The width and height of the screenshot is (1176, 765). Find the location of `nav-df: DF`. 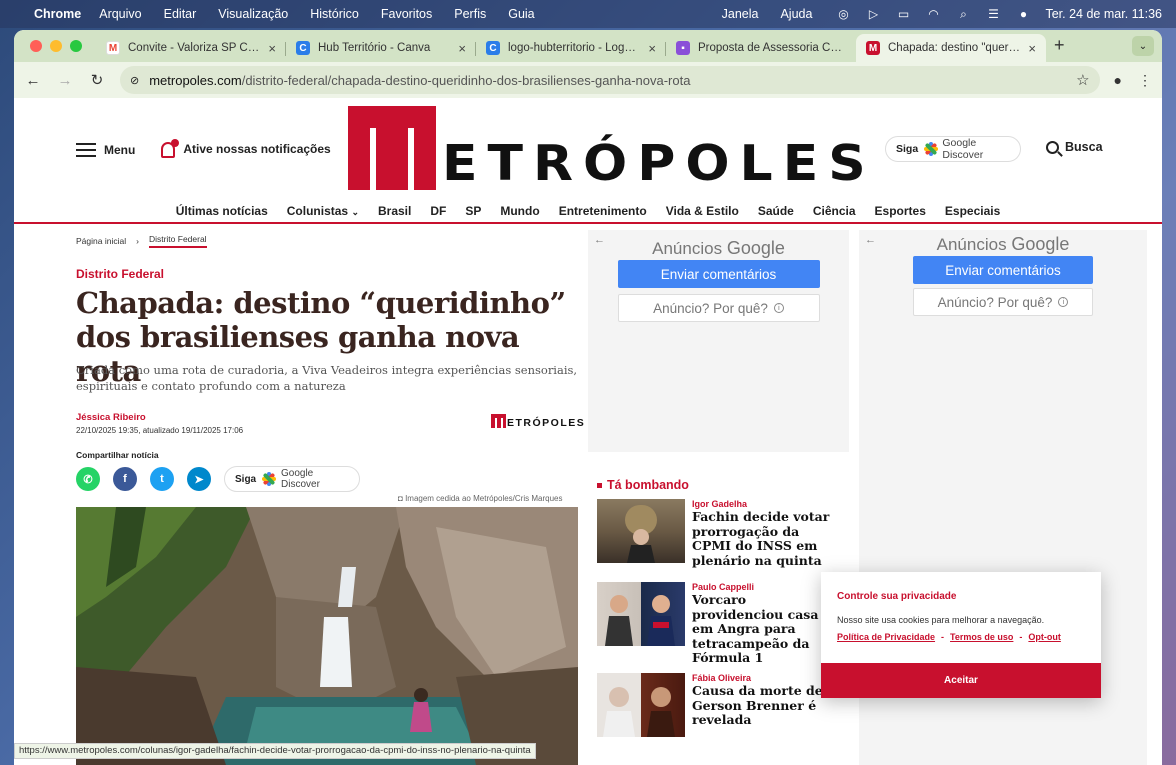

nav-df: DF is located at coordinates (438, 214).